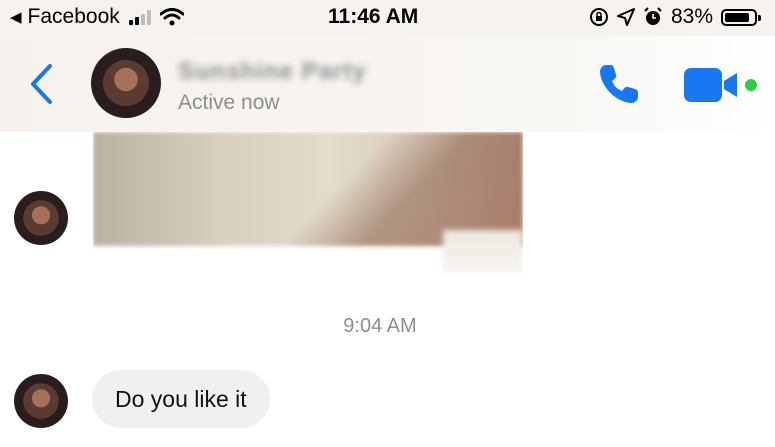  What do you see at coordinates (308, 189) in the screenshot?
I see `photo-attachment` at bounding box center [308, 189].